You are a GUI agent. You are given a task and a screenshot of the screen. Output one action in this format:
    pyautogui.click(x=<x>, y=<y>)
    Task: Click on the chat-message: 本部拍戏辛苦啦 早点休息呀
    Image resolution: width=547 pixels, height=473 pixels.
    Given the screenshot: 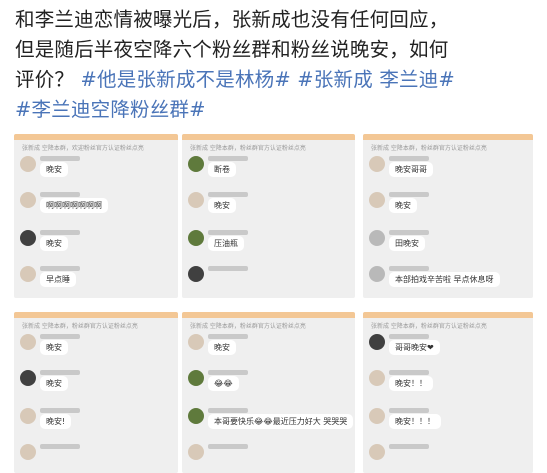 What is the action you would take?
    pyautogui.click(x=449, y=279)
    